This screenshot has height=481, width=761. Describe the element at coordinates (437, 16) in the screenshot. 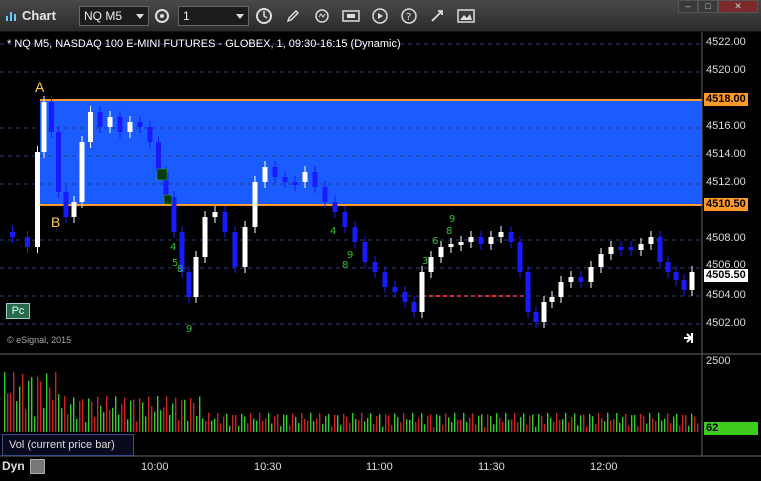

I see `link-icon` at that location.